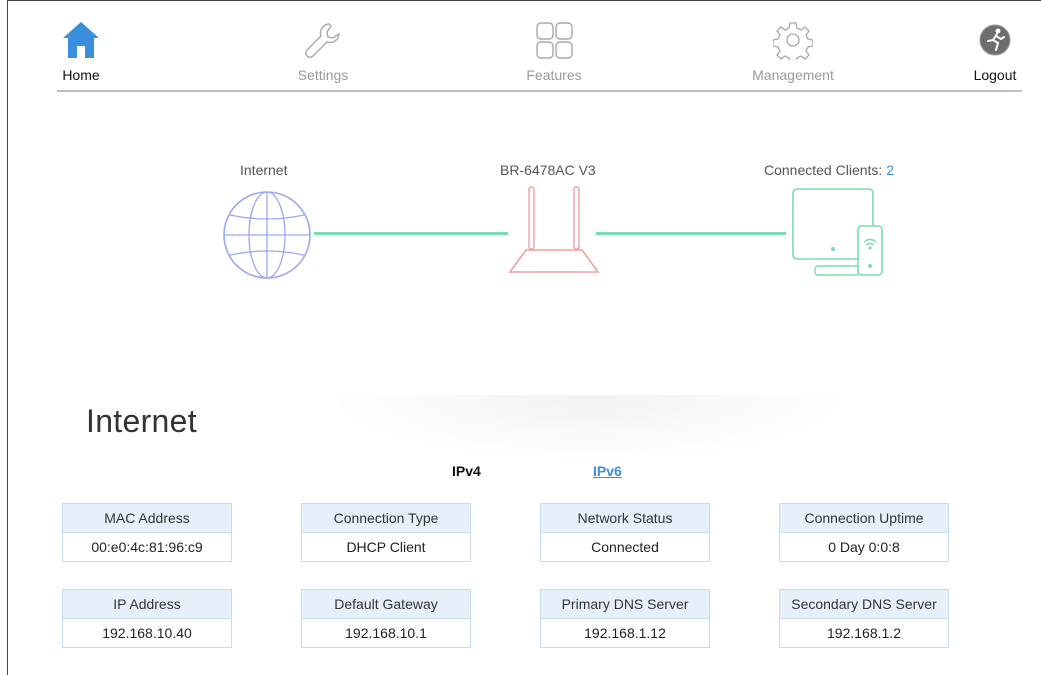  Describe the element at coordinates (864, 547) in the screenshot. I see `info-cell-value: 0 Day 0:0:8` at that location.